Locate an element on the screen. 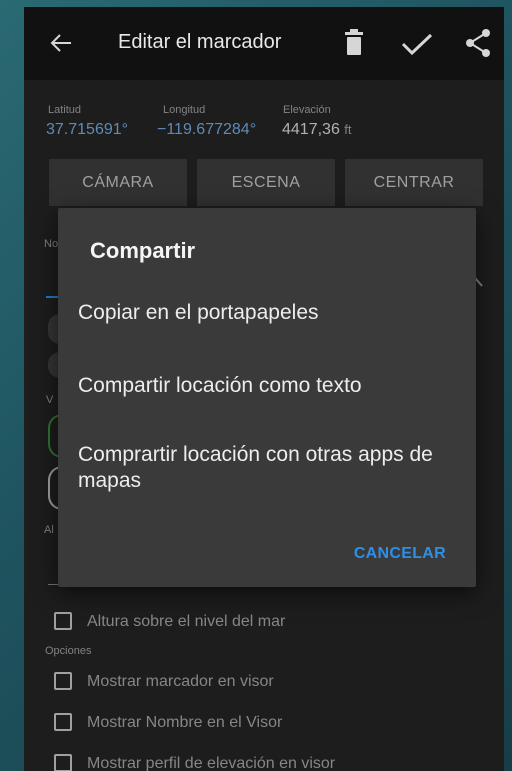 This screenshot has width=512, height=771. share-as-text-option: Compartir locación como texto is located at coordinates (268, 386).